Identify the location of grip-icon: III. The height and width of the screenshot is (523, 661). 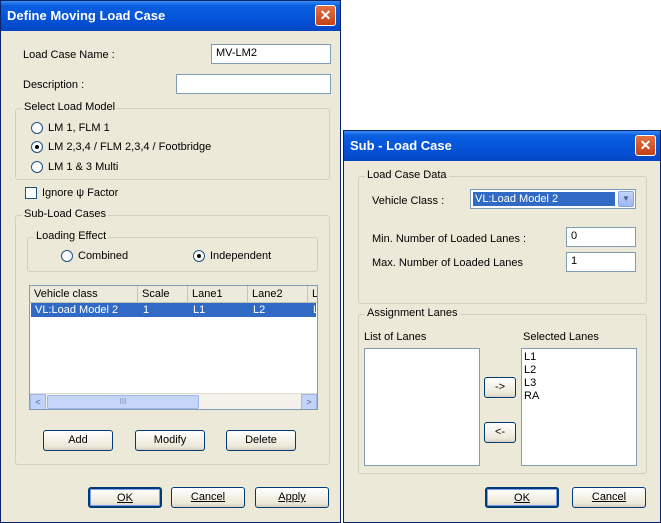
(123, 401).